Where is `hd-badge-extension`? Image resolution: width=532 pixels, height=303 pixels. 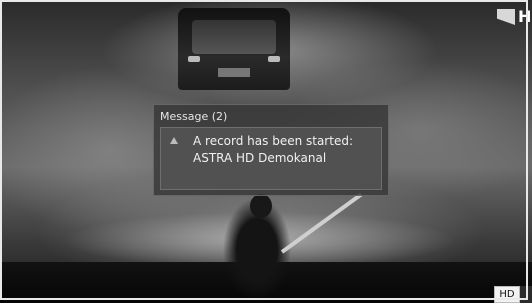 hd-badge-extension is located at coordinates (526, 294).